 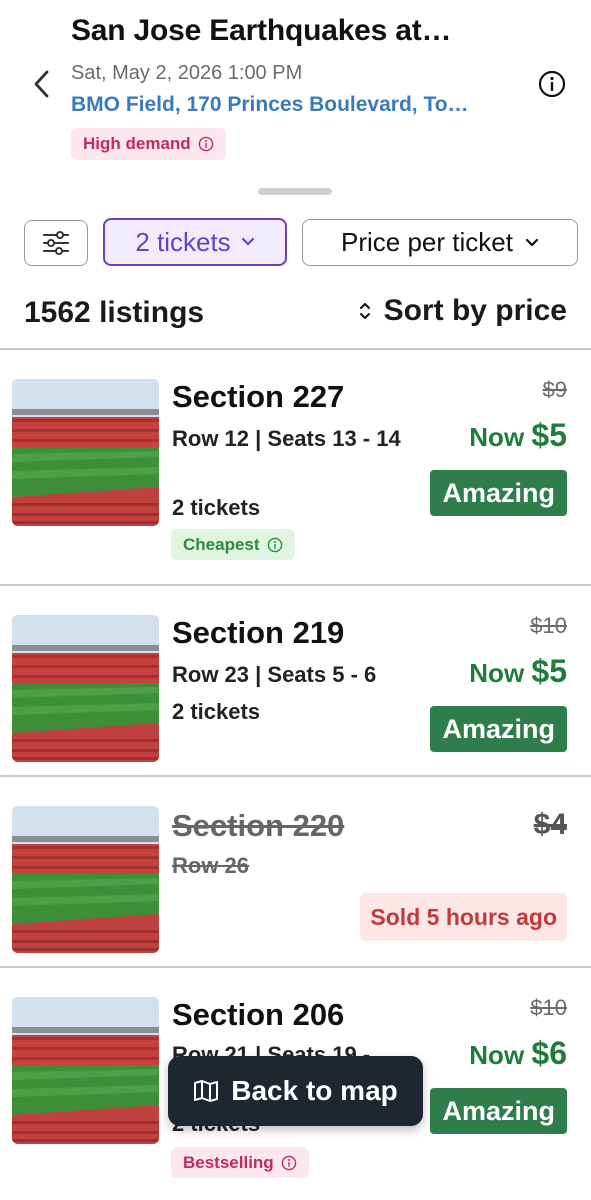 I want to click on listing-section: Section 206, so click(x=258, y=1014).